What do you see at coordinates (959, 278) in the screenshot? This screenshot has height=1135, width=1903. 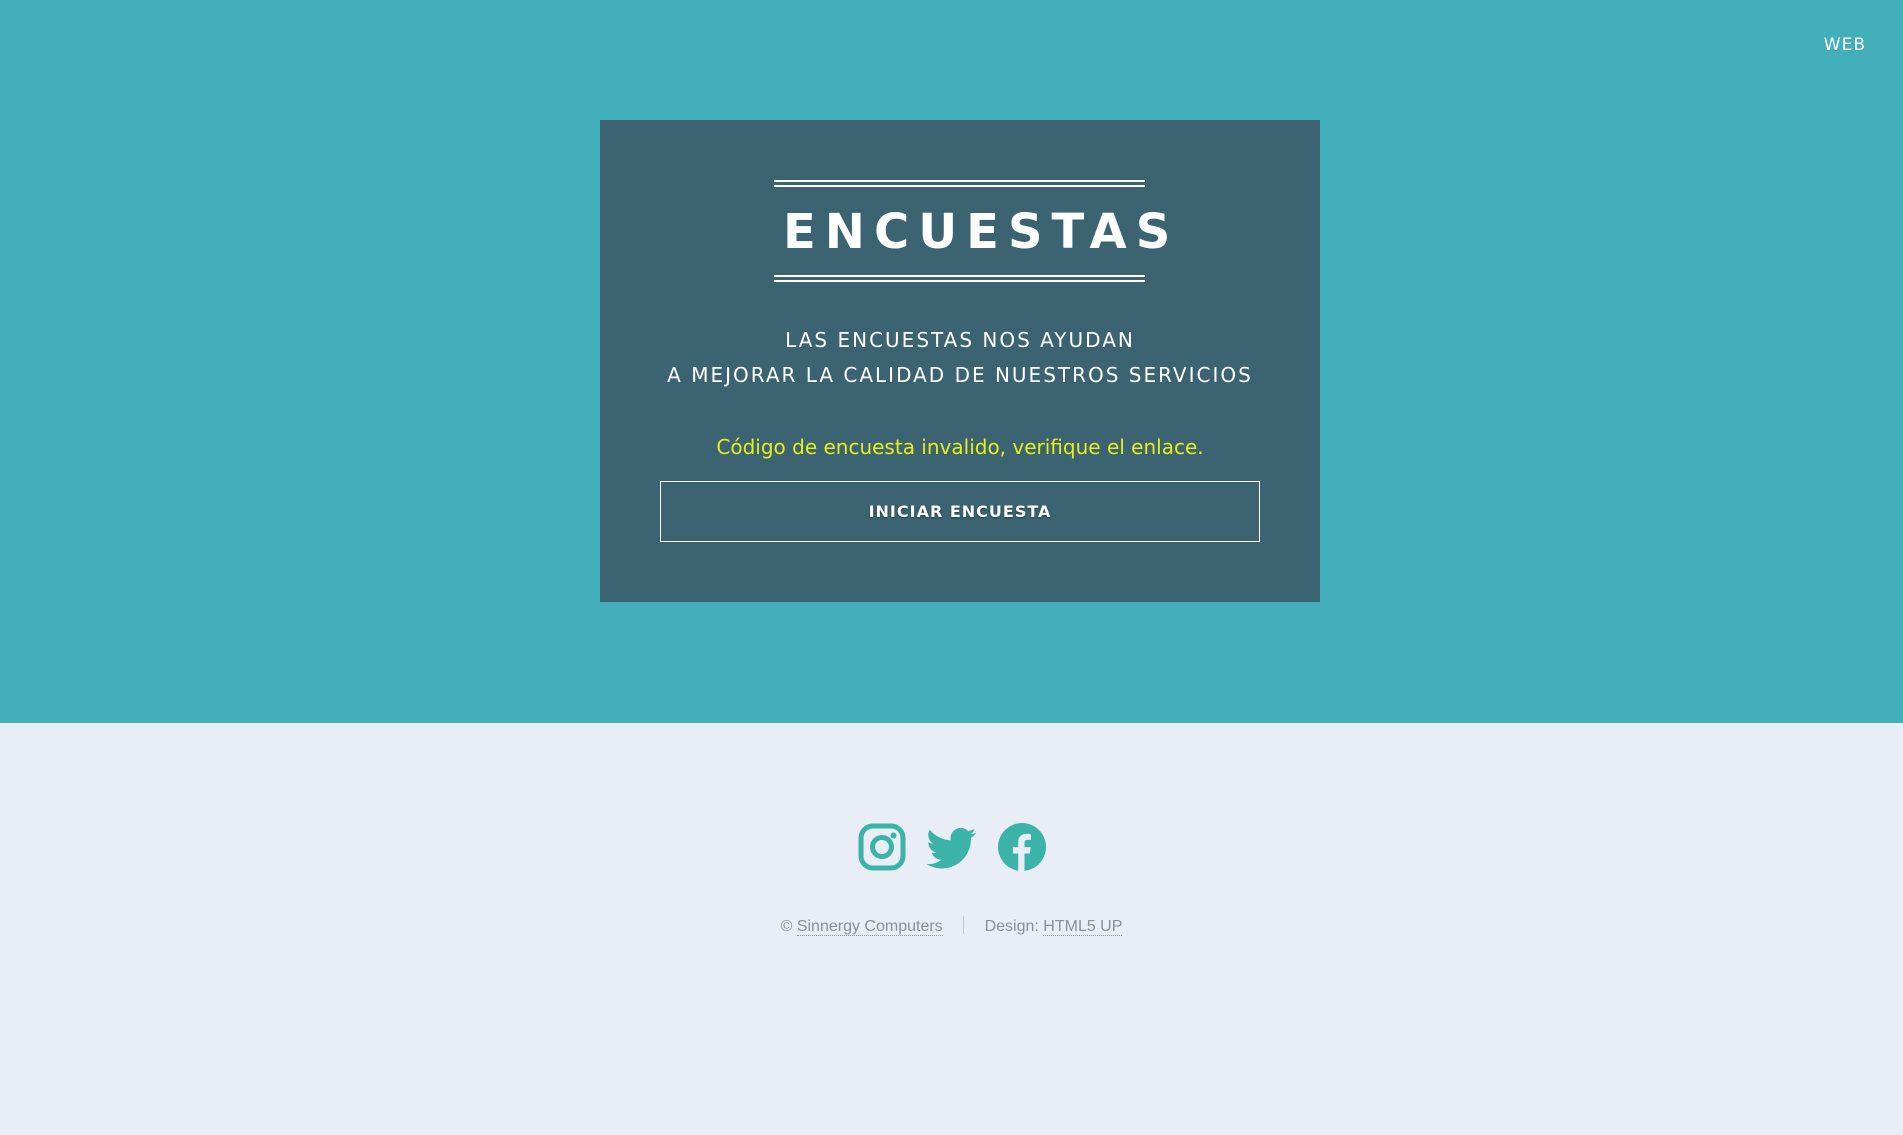 I see `title-bottom-rule` at bounding box center [959, 278].